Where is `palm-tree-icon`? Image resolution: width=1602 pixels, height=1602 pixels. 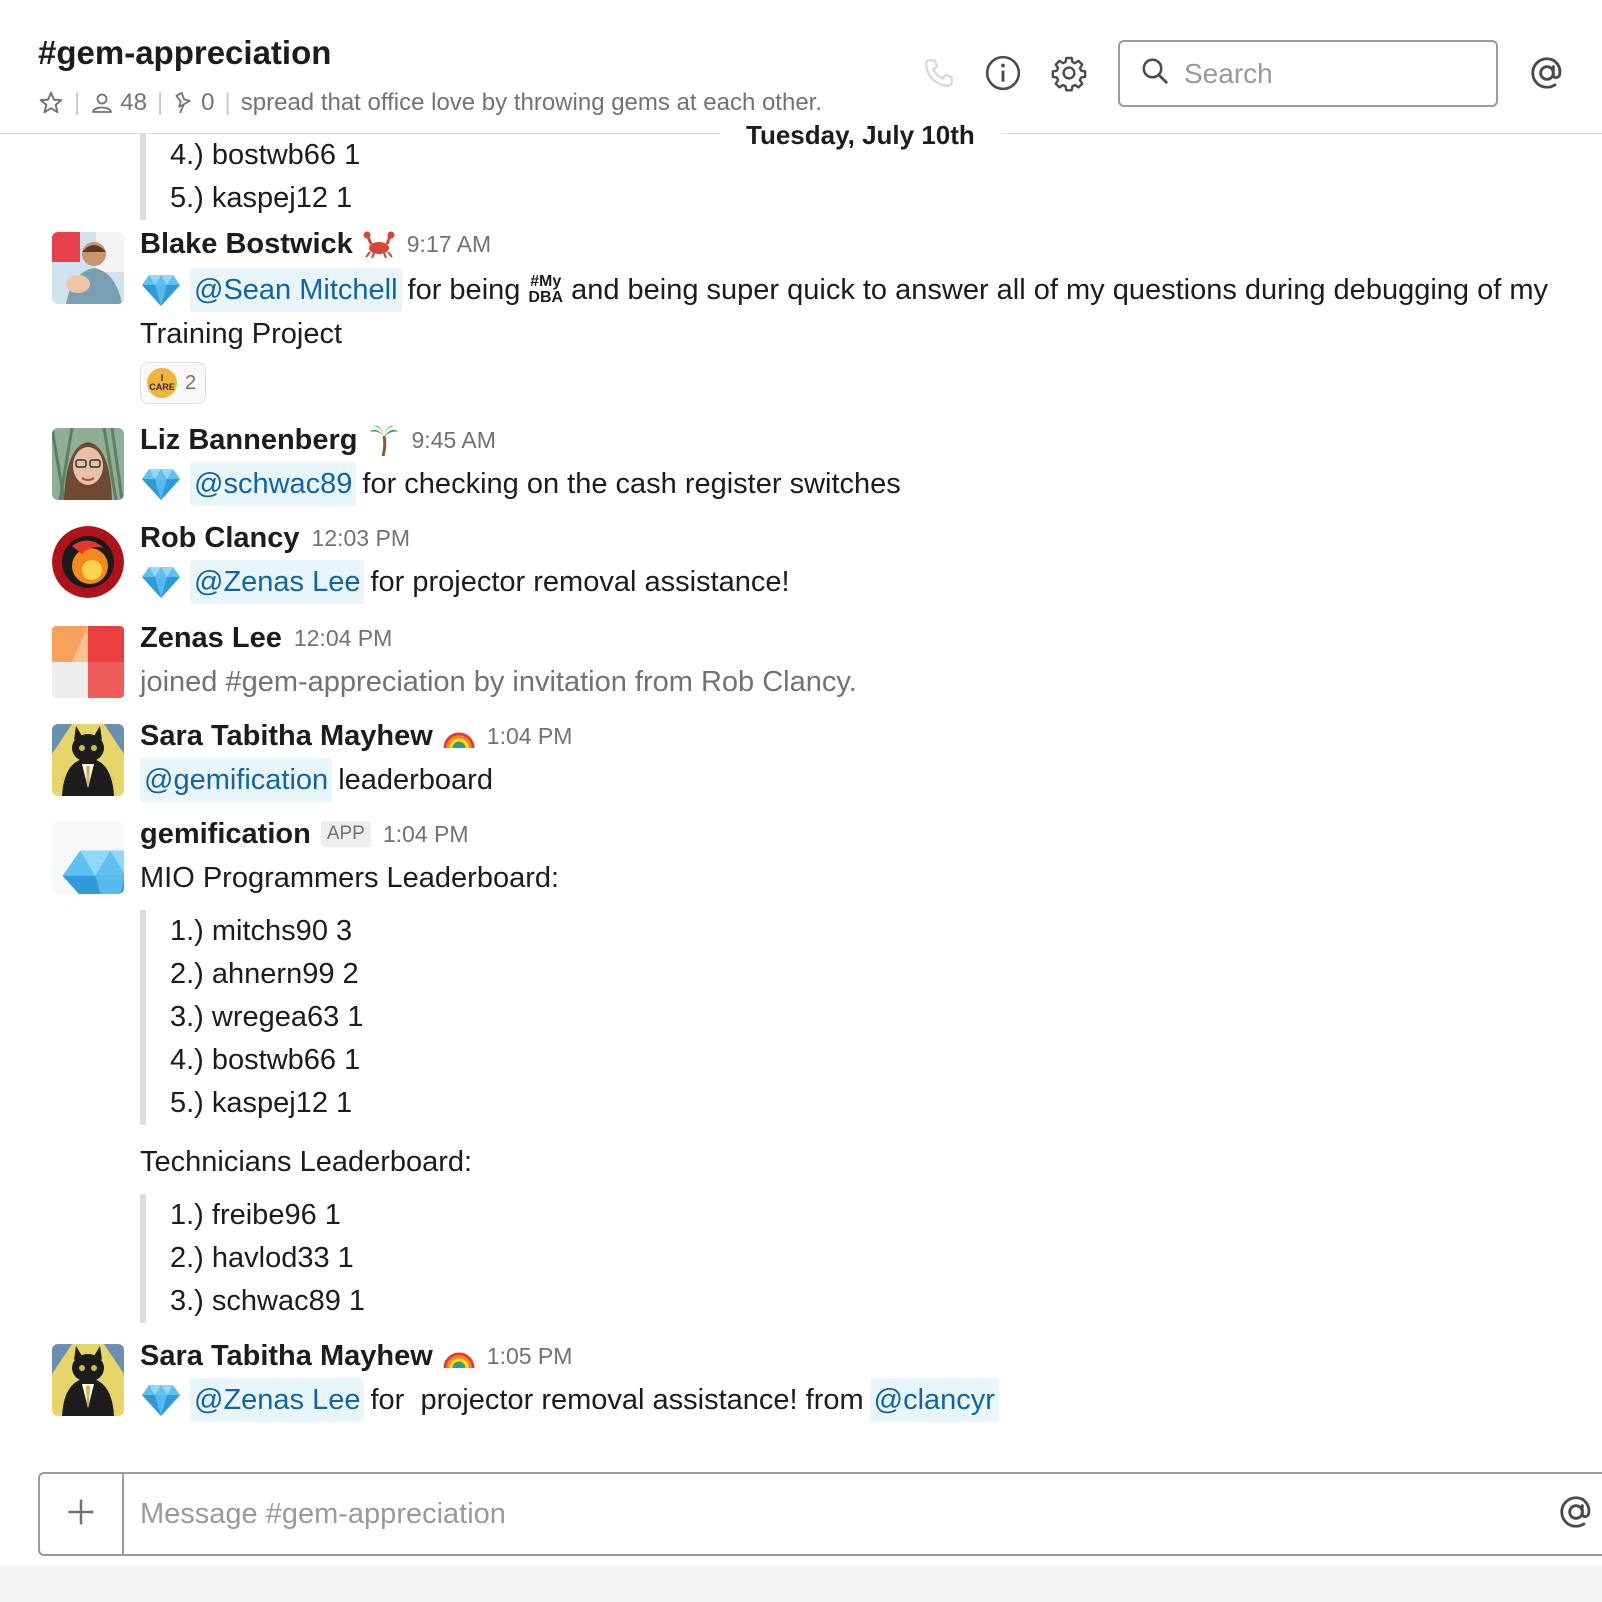
palm-tree-icon is located at coordinates (384, 440).